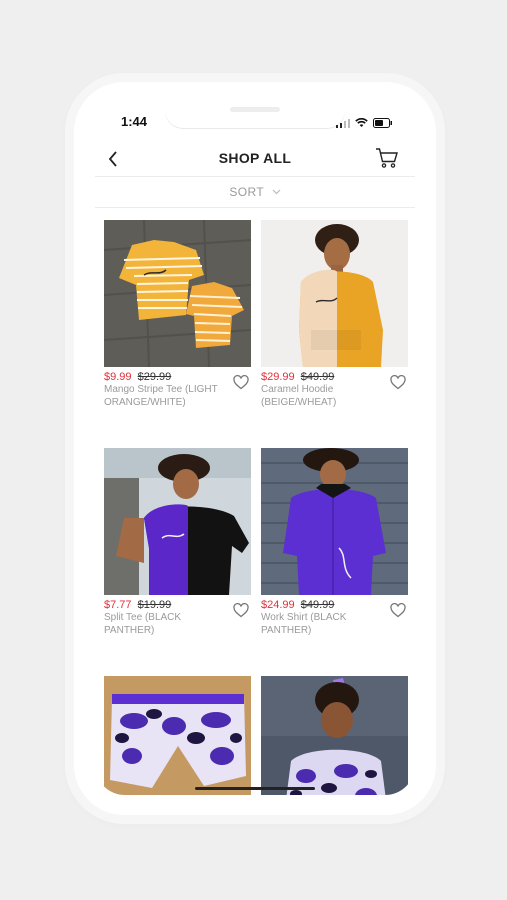 This screenshot has height=900, width=507. I want to click on original-price: $19.99, so click(154, 605).